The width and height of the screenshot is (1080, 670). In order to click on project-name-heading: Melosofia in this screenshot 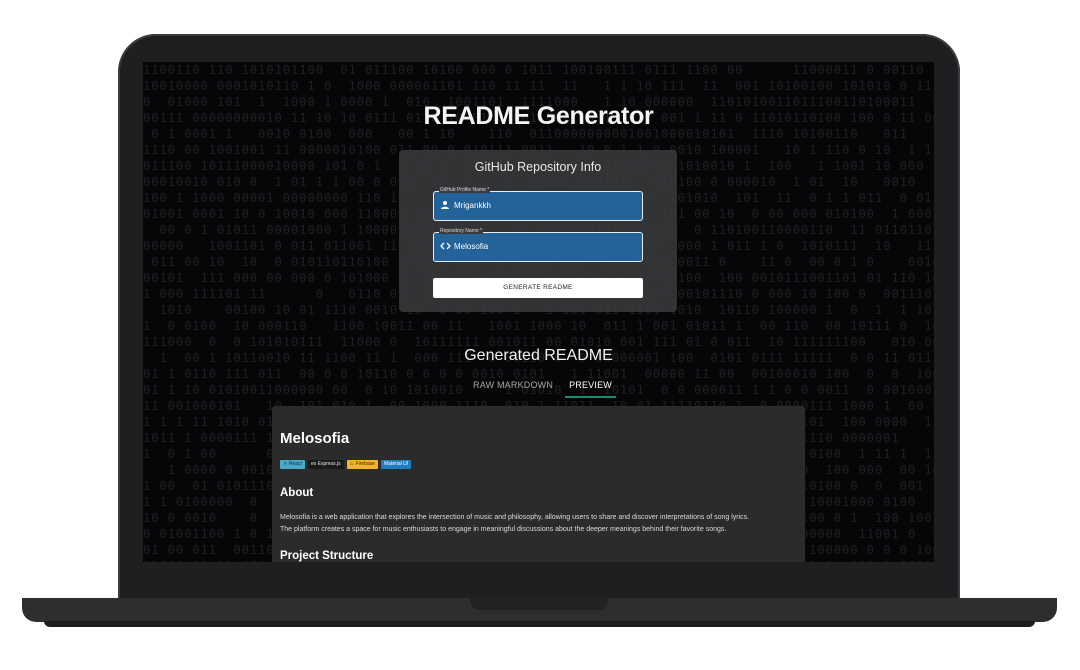, I will do `click(315, 438)`.